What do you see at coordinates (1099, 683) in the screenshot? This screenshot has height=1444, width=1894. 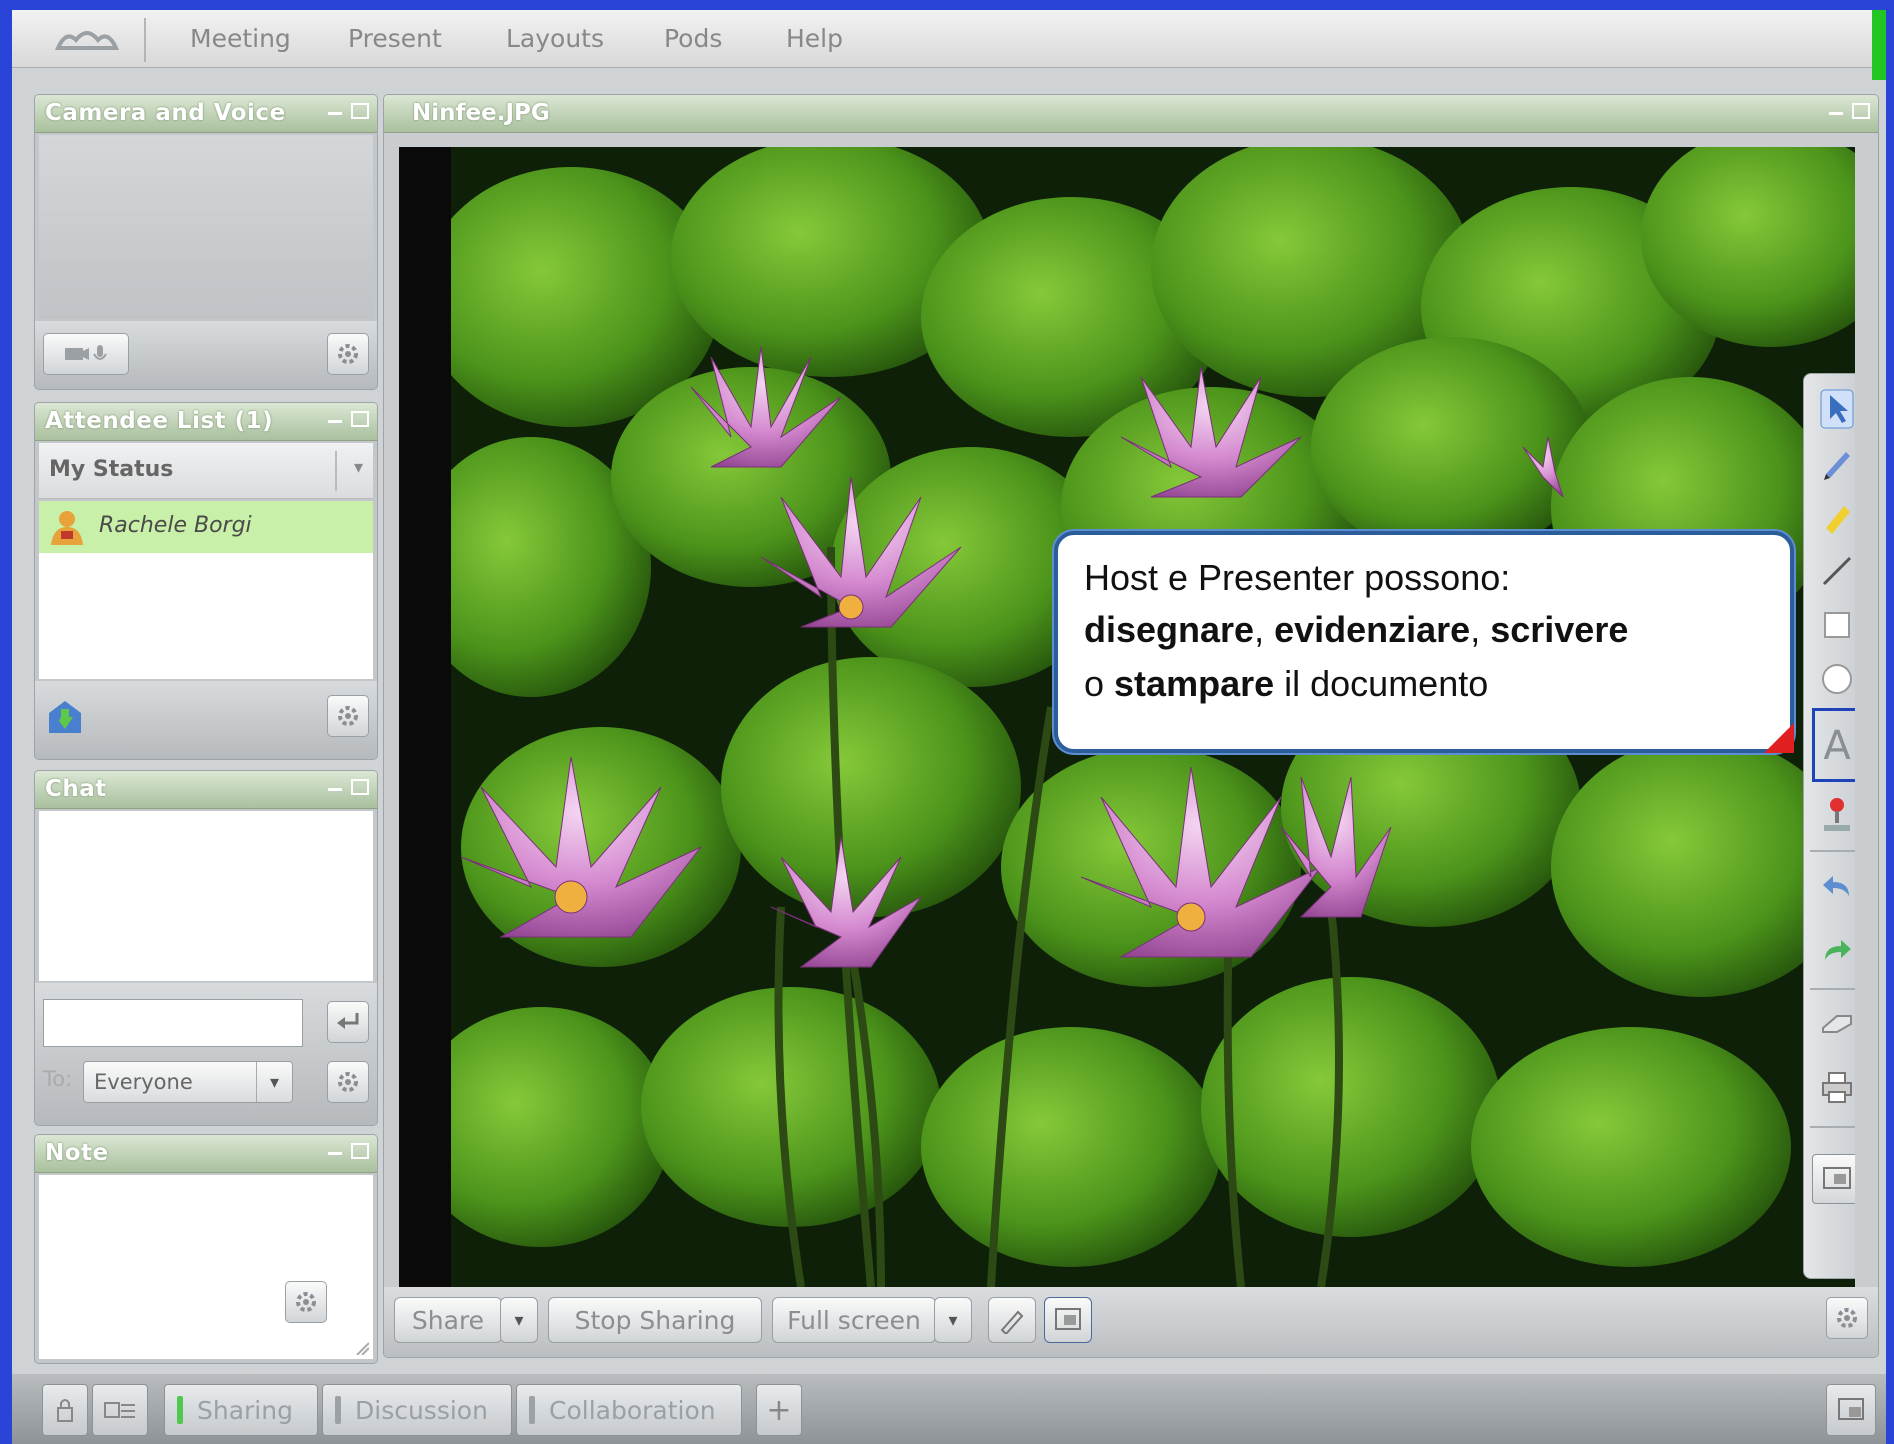 I see `callout-or: o` at bounding box center [1099, 683].